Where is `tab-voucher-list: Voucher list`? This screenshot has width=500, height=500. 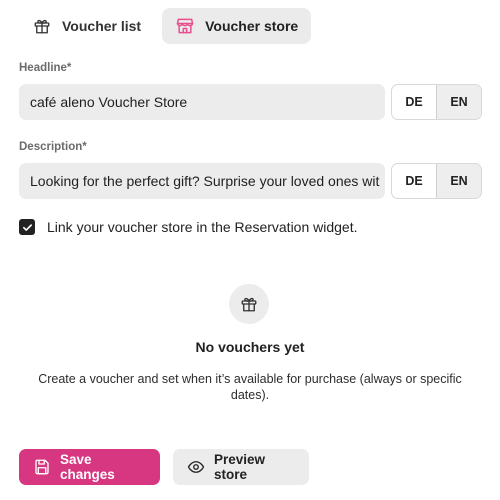
tab-voucher-list: Voucher list is located at coordinates (87, 26).